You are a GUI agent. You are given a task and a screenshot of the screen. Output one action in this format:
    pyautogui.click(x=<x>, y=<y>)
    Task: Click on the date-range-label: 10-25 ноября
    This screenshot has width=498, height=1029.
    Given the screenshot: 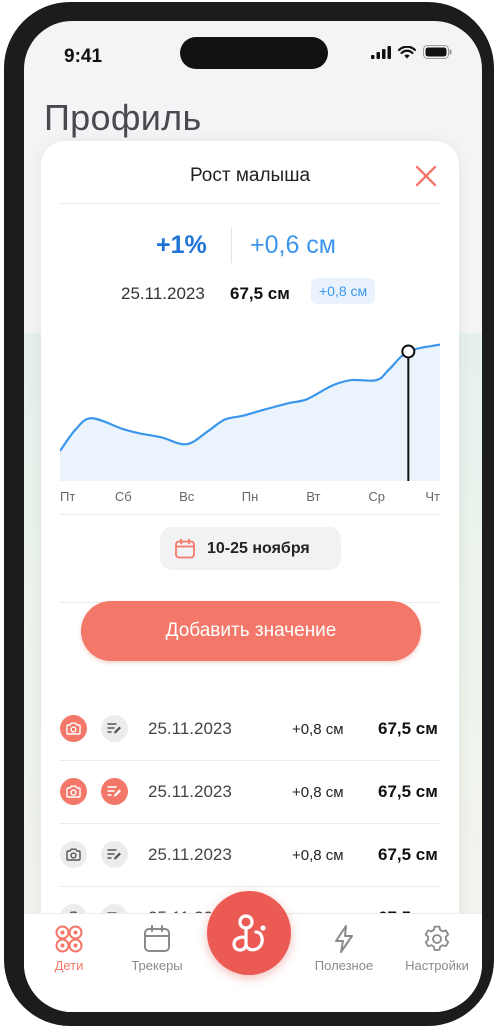 What is the action you would take?
    pyautogui.click(x=258, y=548)
    